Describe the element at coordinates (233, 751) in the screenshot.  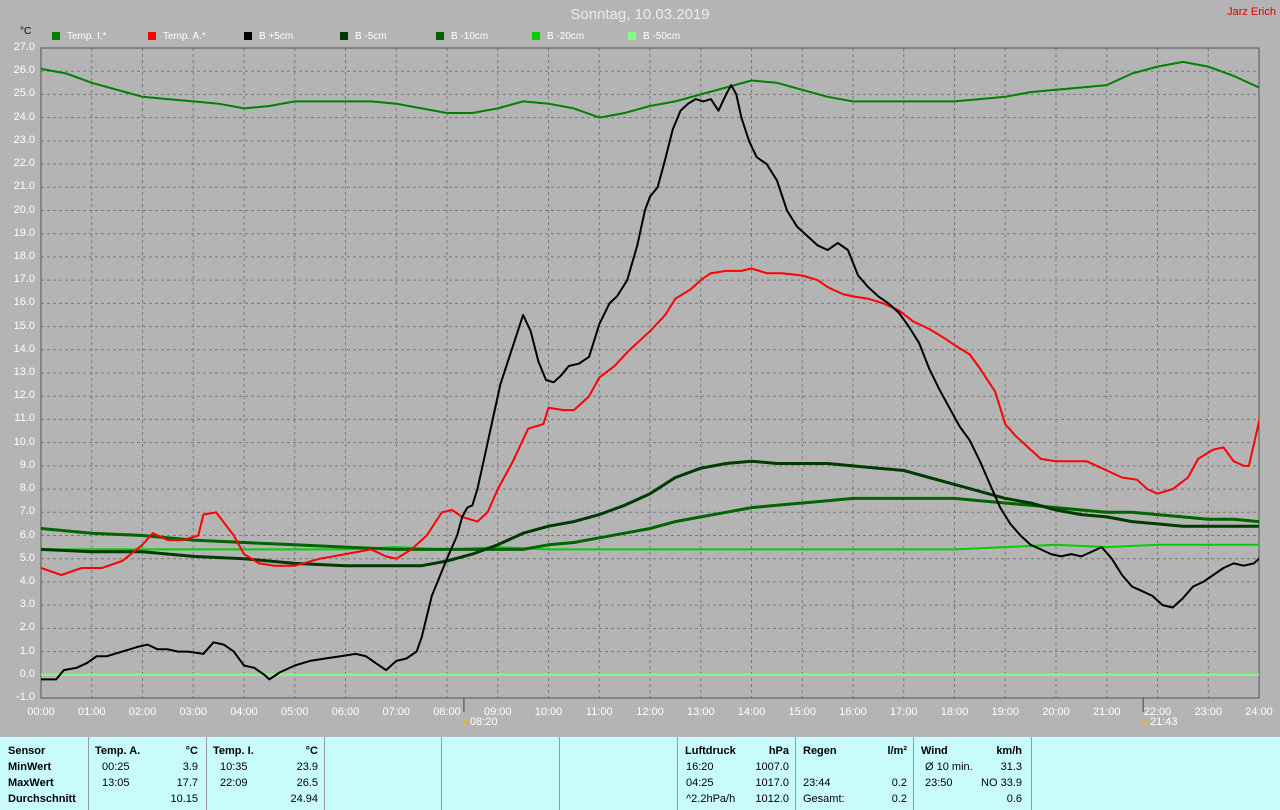
I see `temp-i-header: Temp. I.` at that location.